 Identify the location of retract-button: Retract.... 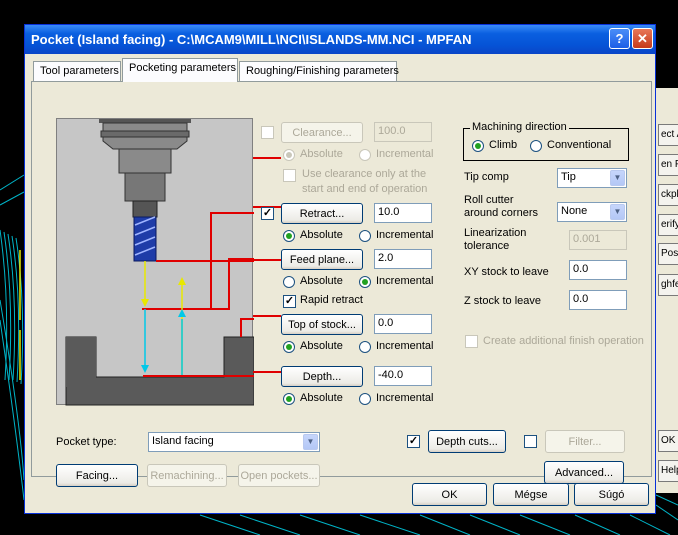
(322, 213).